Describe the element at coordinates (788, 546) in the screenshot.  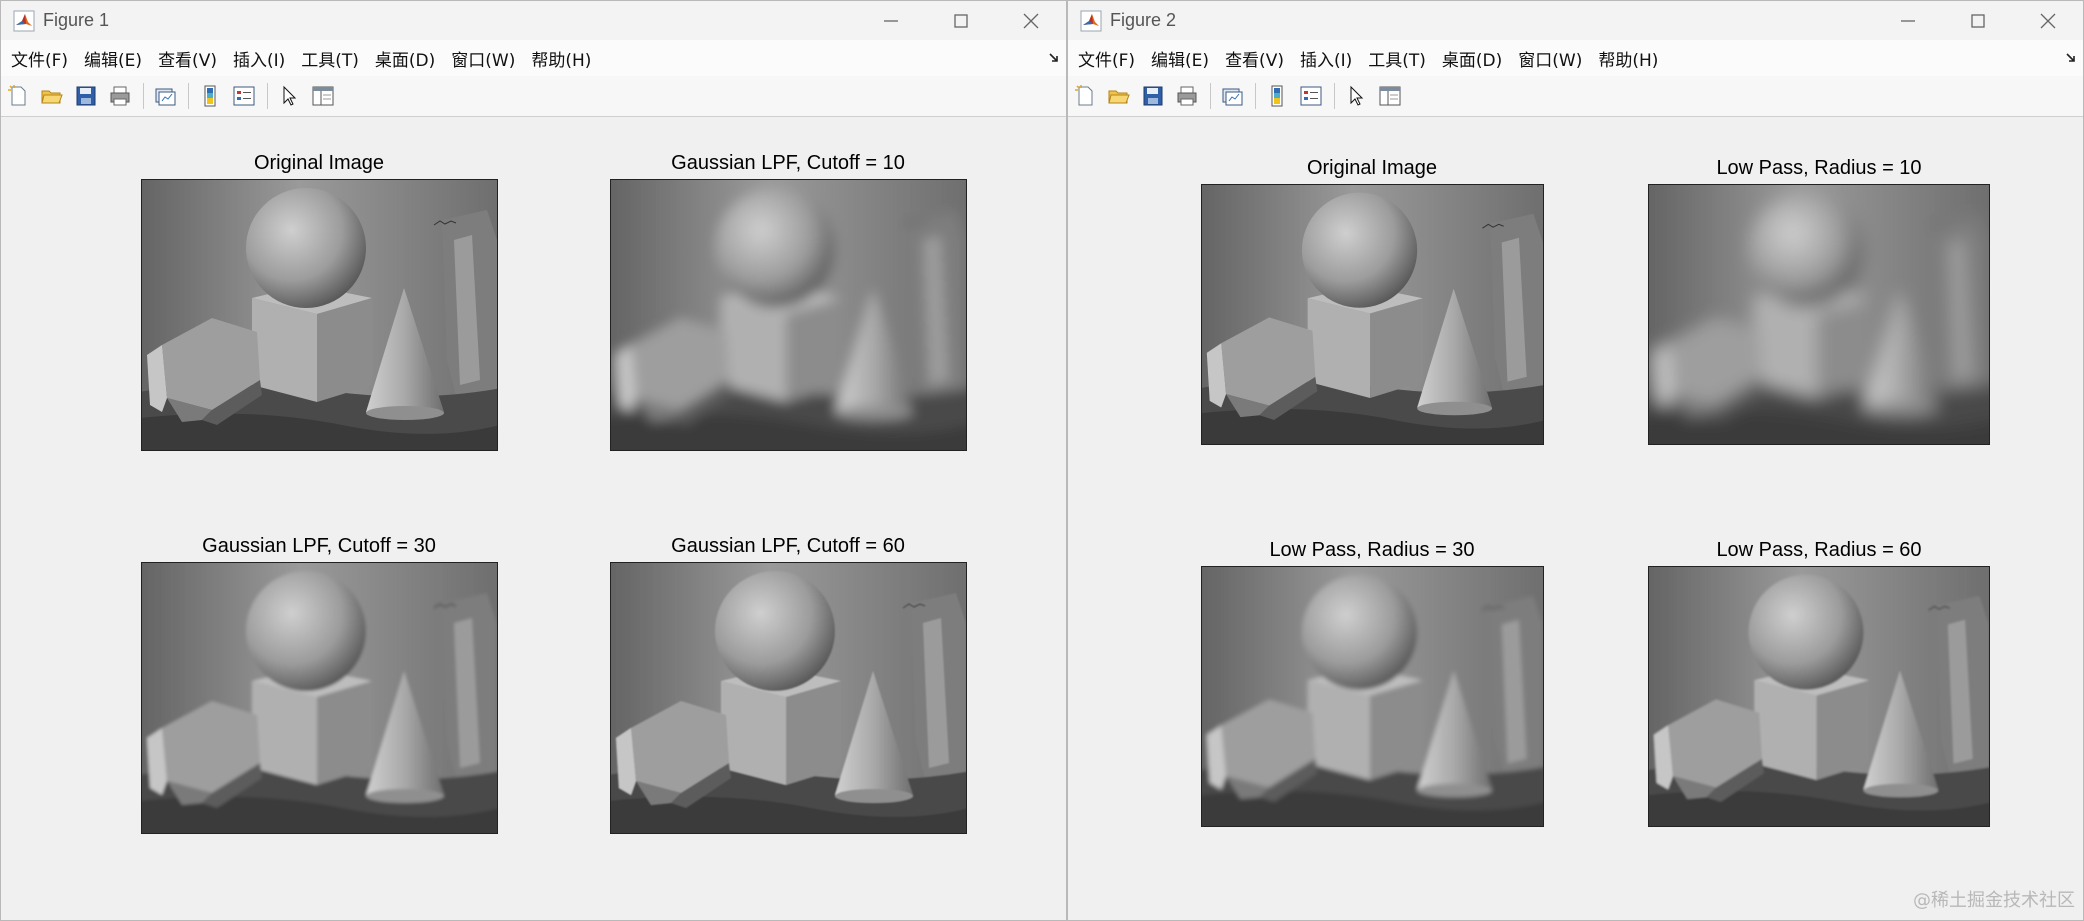
I see `plot-title: Gaussian LPF, Cutoff = 60` at that location.